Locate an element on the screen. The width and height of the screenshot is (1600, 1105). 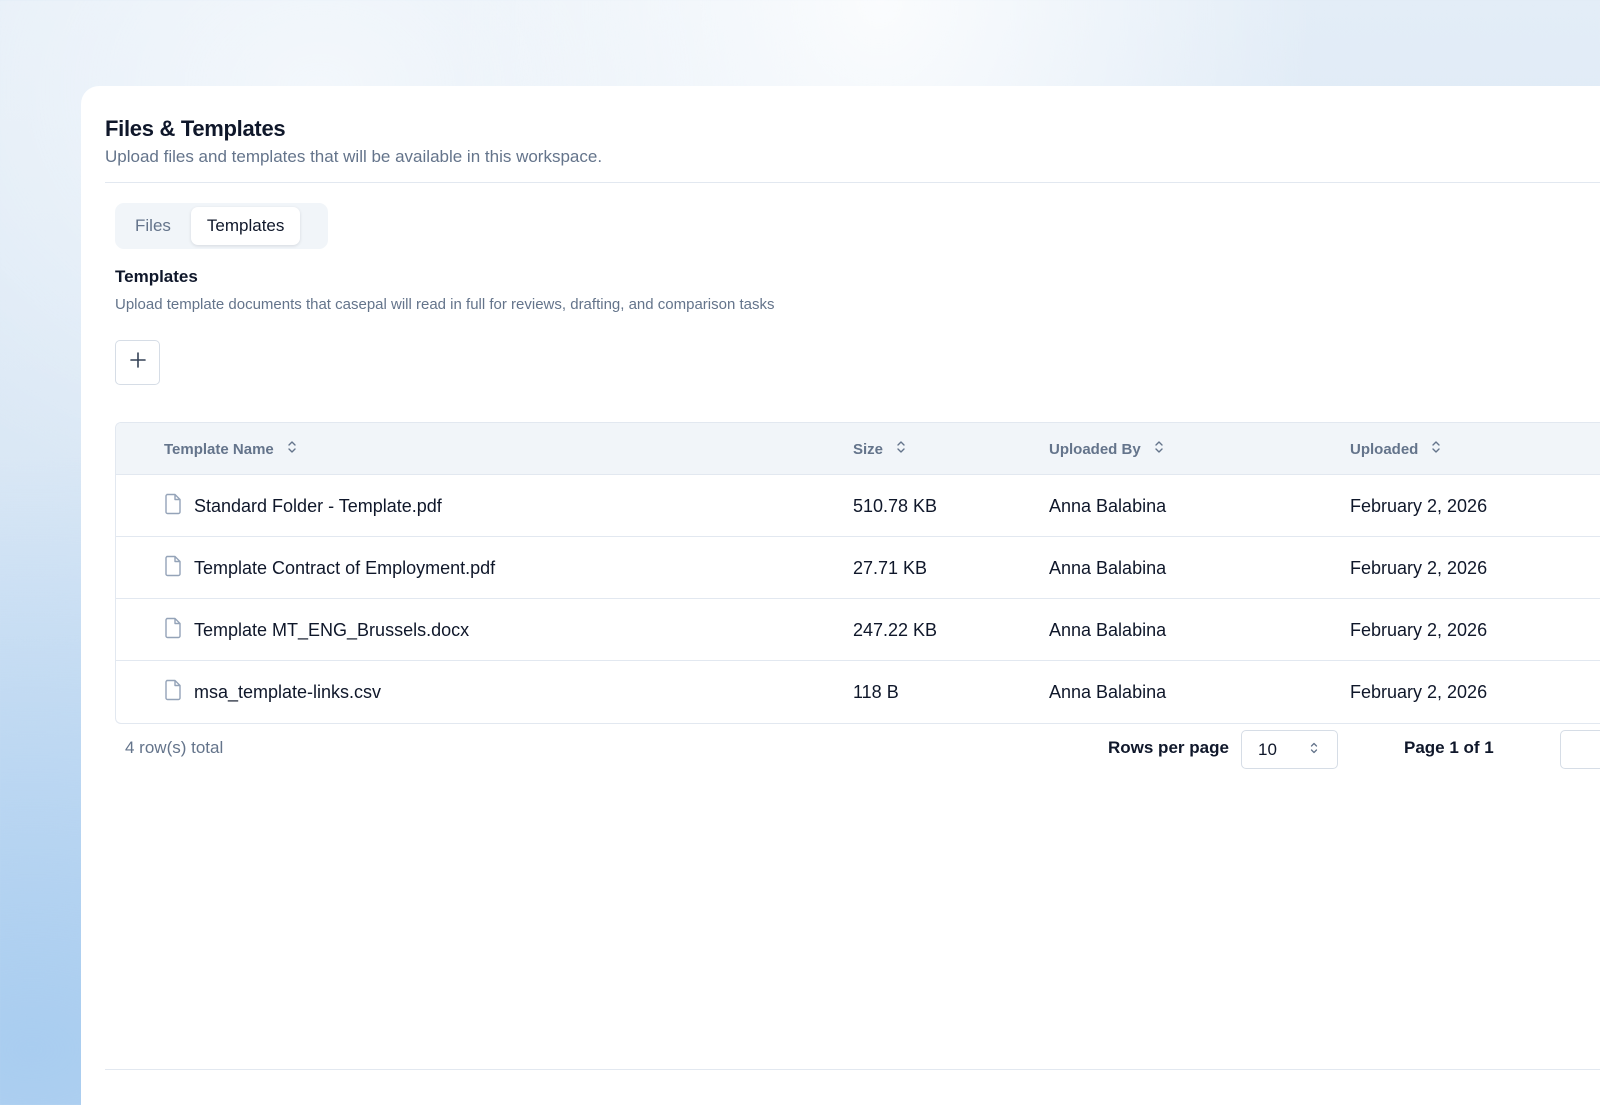
file-size: 27.71 KB is located at coordinates (890, 567).